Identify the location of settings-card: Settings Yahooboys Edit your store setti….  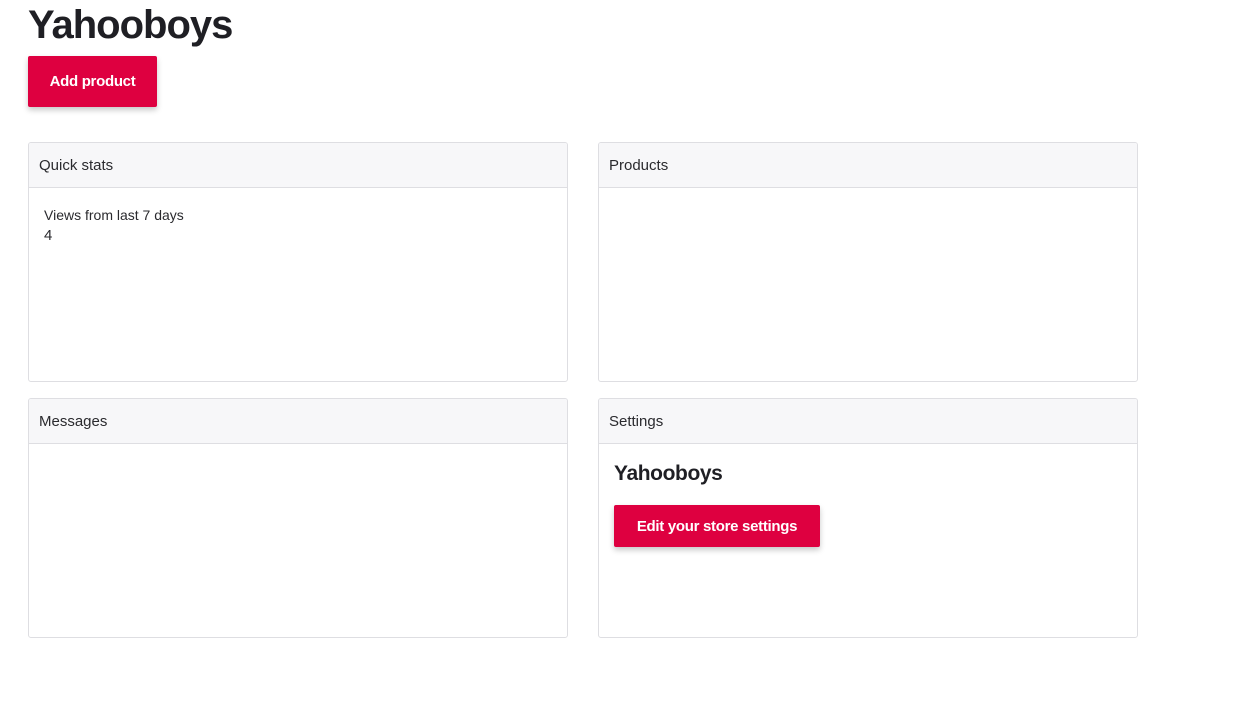
(868, 518).